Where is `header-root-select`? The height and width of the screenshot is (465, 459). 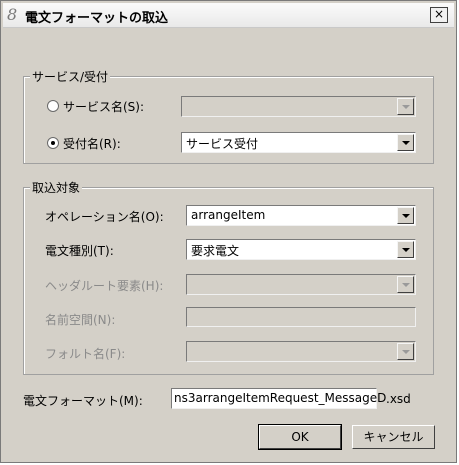
header-root-select is located at coordinates (301, 284).